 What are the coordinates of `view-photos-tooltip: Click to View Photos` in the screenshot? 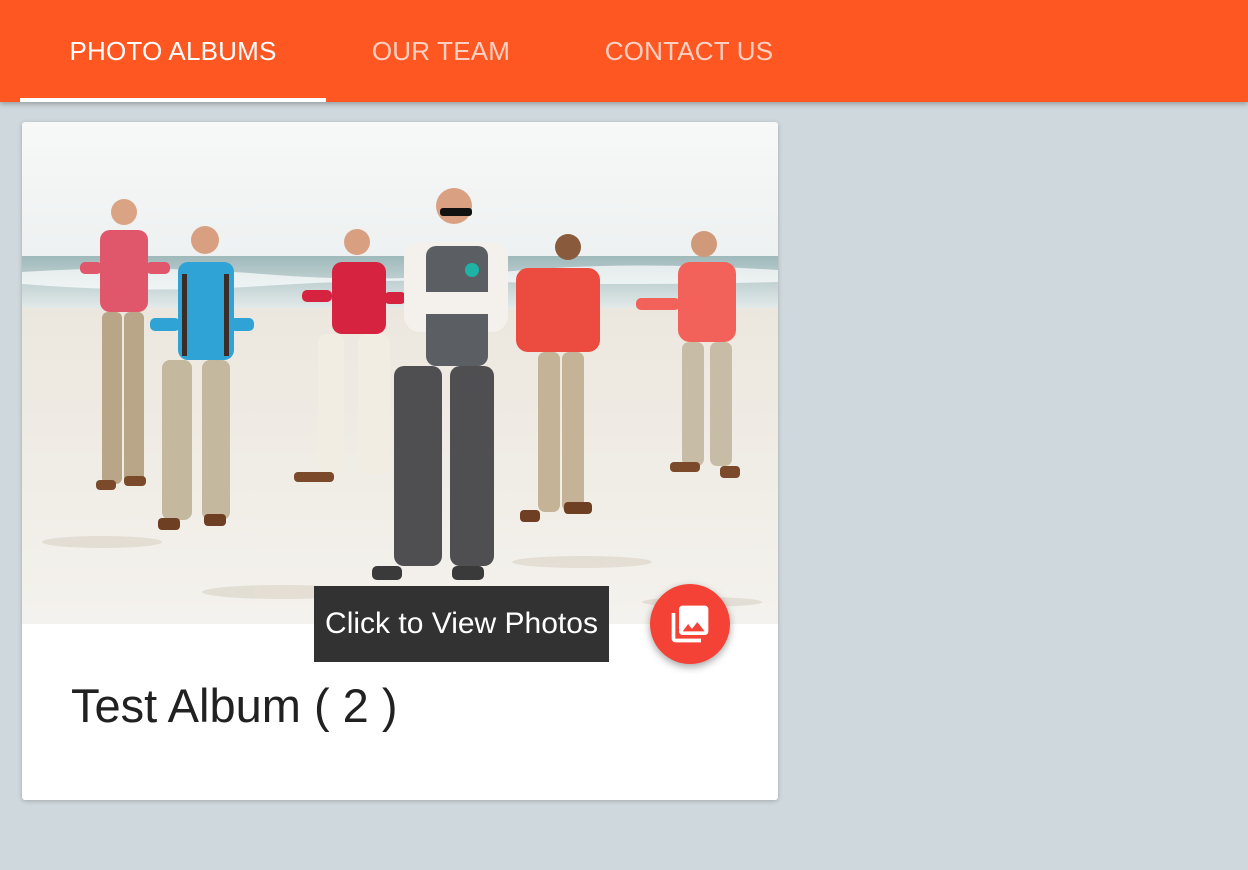 It's located at (461, 624).